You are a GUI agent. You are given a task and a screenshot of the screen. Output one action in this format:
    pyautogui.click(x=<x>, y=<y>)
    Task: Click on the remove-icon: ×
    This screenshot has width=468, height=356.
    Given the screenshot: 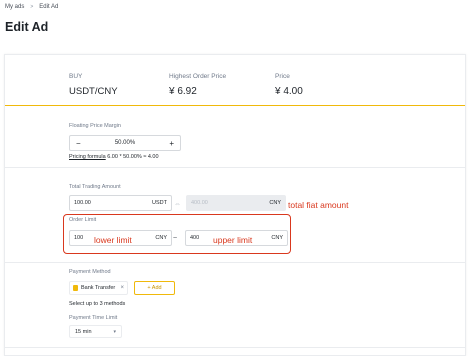 What is the action you would take?
    pyautogui.click(x=122, y=288)
    